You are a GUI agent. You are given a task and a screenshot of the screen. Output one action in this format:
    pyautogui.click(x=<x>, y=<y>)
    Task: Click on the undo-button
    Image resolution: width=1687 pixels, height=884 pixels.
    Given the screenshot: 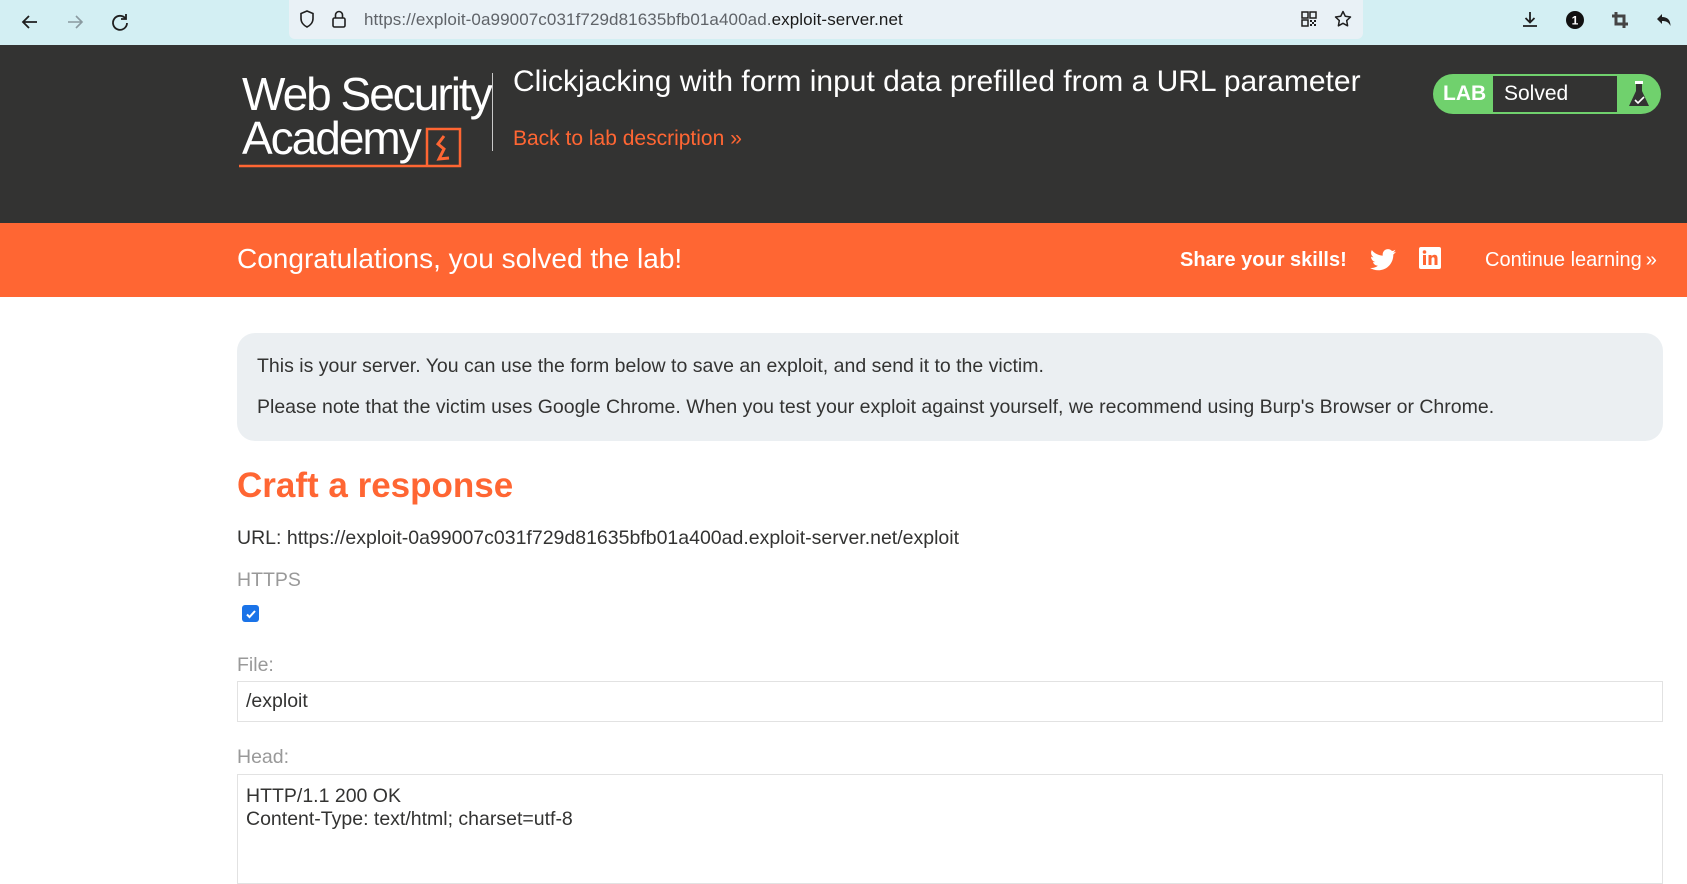 What is the action you would take?
    pyautogui.click(x=1664, y=20)
    